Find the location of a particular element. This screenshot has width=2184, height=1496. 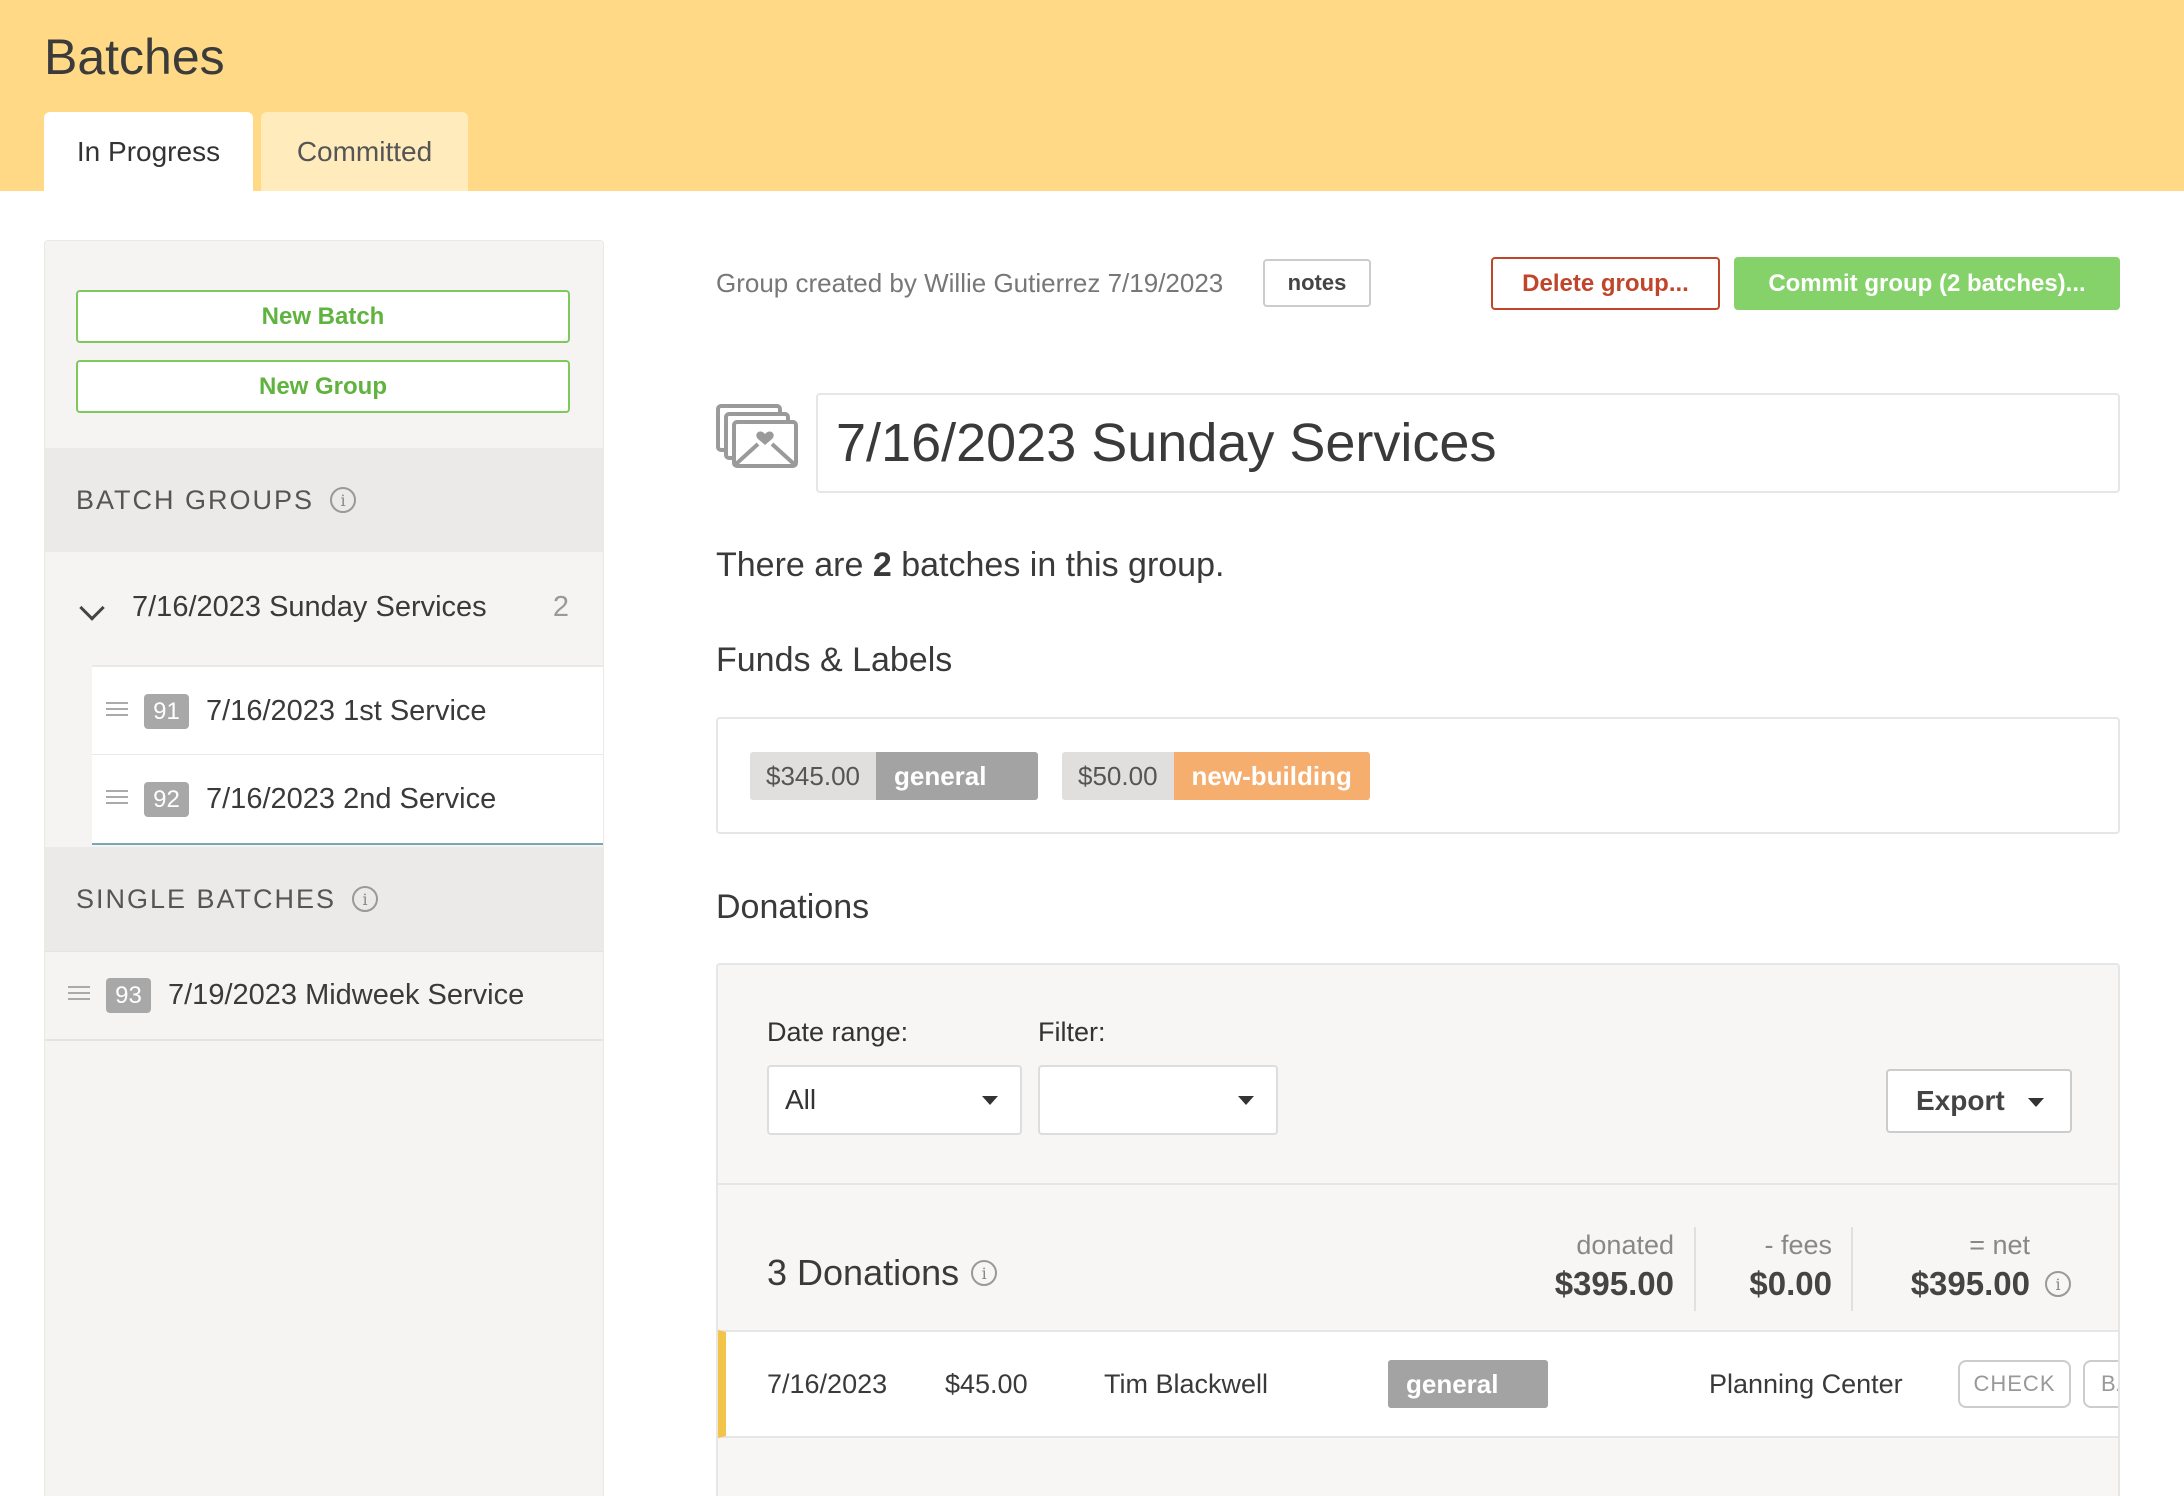

donated-caption: donated is located at coordinates (1625, 1245).